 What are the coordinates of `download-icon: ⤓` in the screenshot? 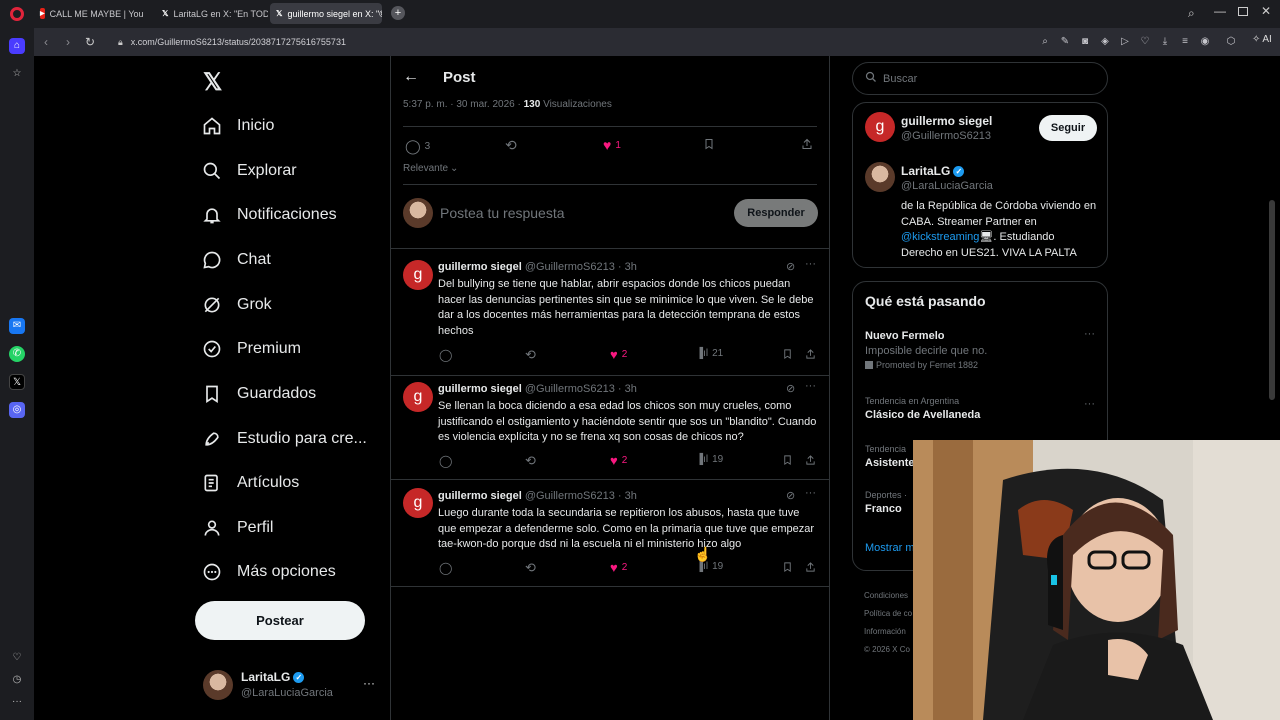 It's located at (1165, 42).